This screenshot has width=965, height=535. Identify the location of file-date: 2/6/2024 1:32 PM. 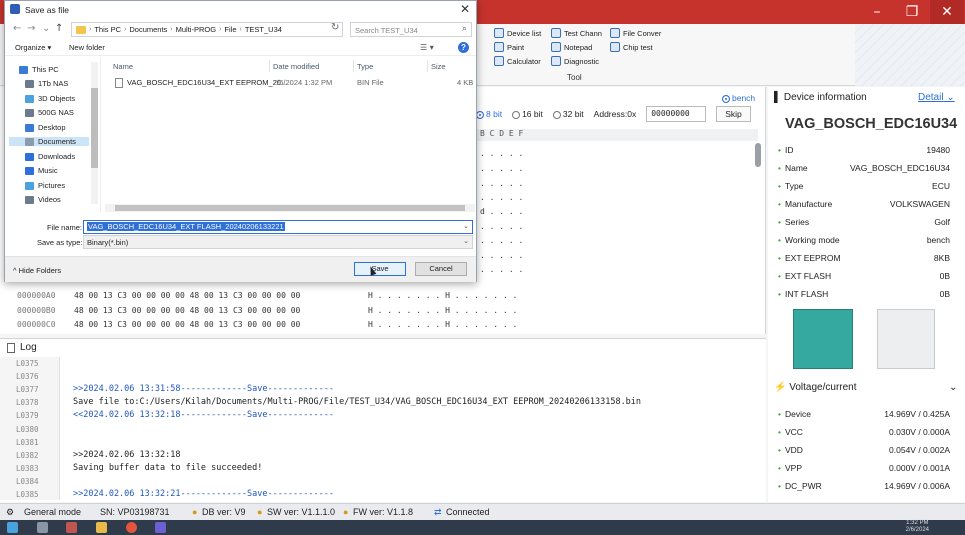
(303, 82).